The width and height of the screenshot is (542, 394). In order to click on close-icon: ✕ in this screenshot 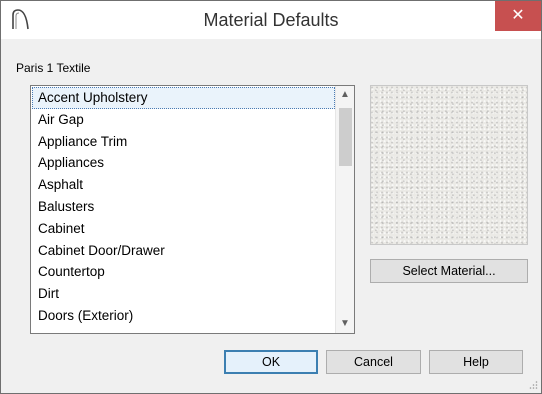, I will do `click(518, 15)`.